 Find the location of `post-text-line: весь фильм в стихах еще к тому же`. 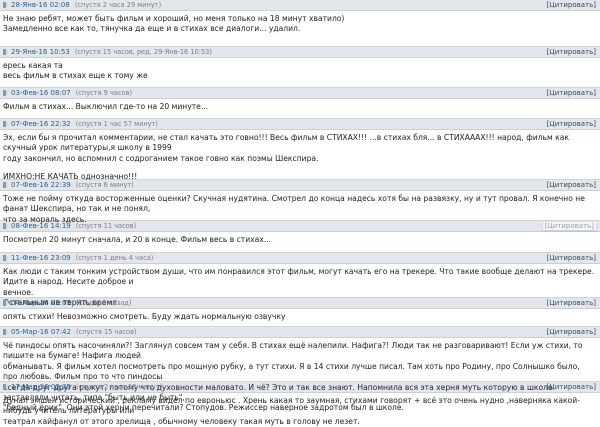

post-text-line: весь фильм в стихах еще к тому же is located at coordinates (75, 76).